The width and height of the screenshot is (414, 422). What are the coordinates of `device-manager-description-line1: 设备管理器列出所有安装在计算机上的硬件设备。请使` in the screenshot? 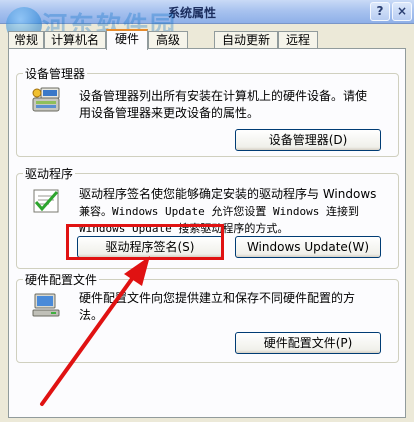 It's located at (223, 96).